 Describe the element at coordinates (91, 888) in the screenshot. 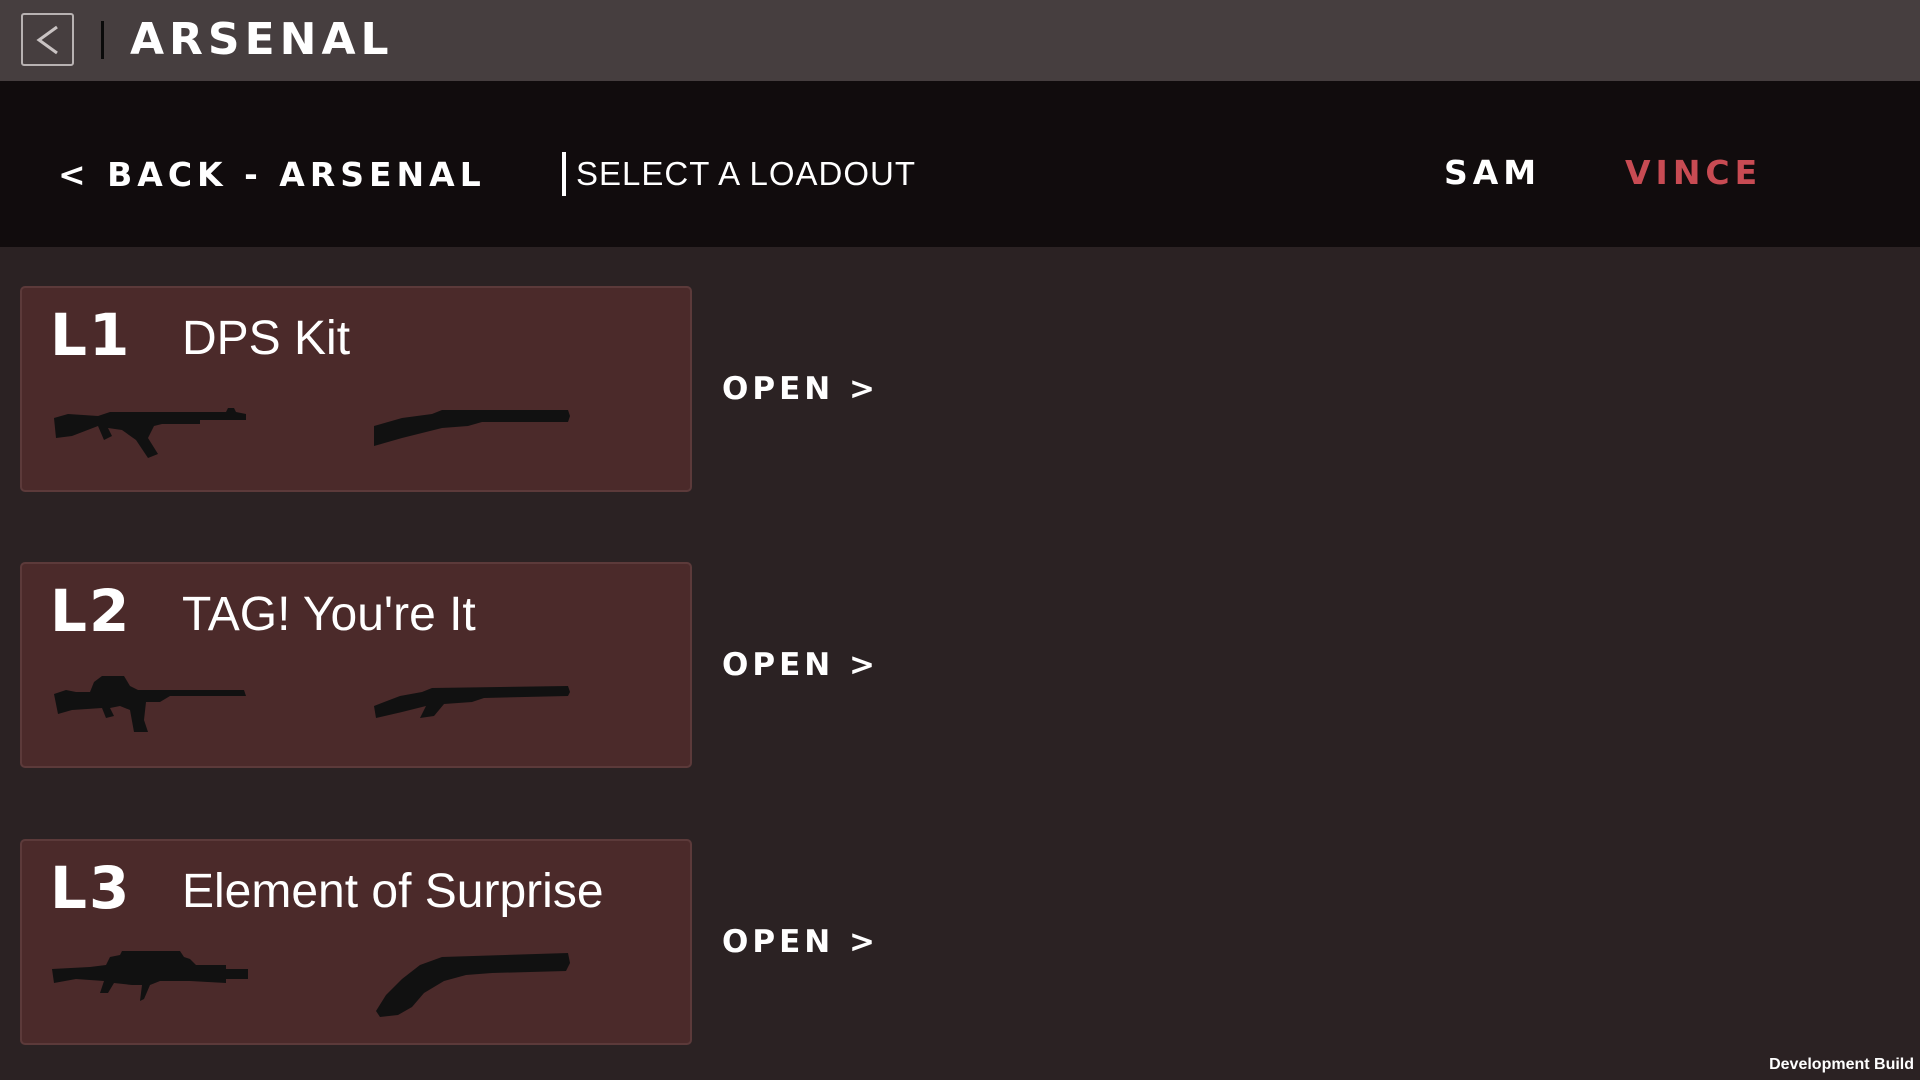

I see `loadout-id: L3` at that location.